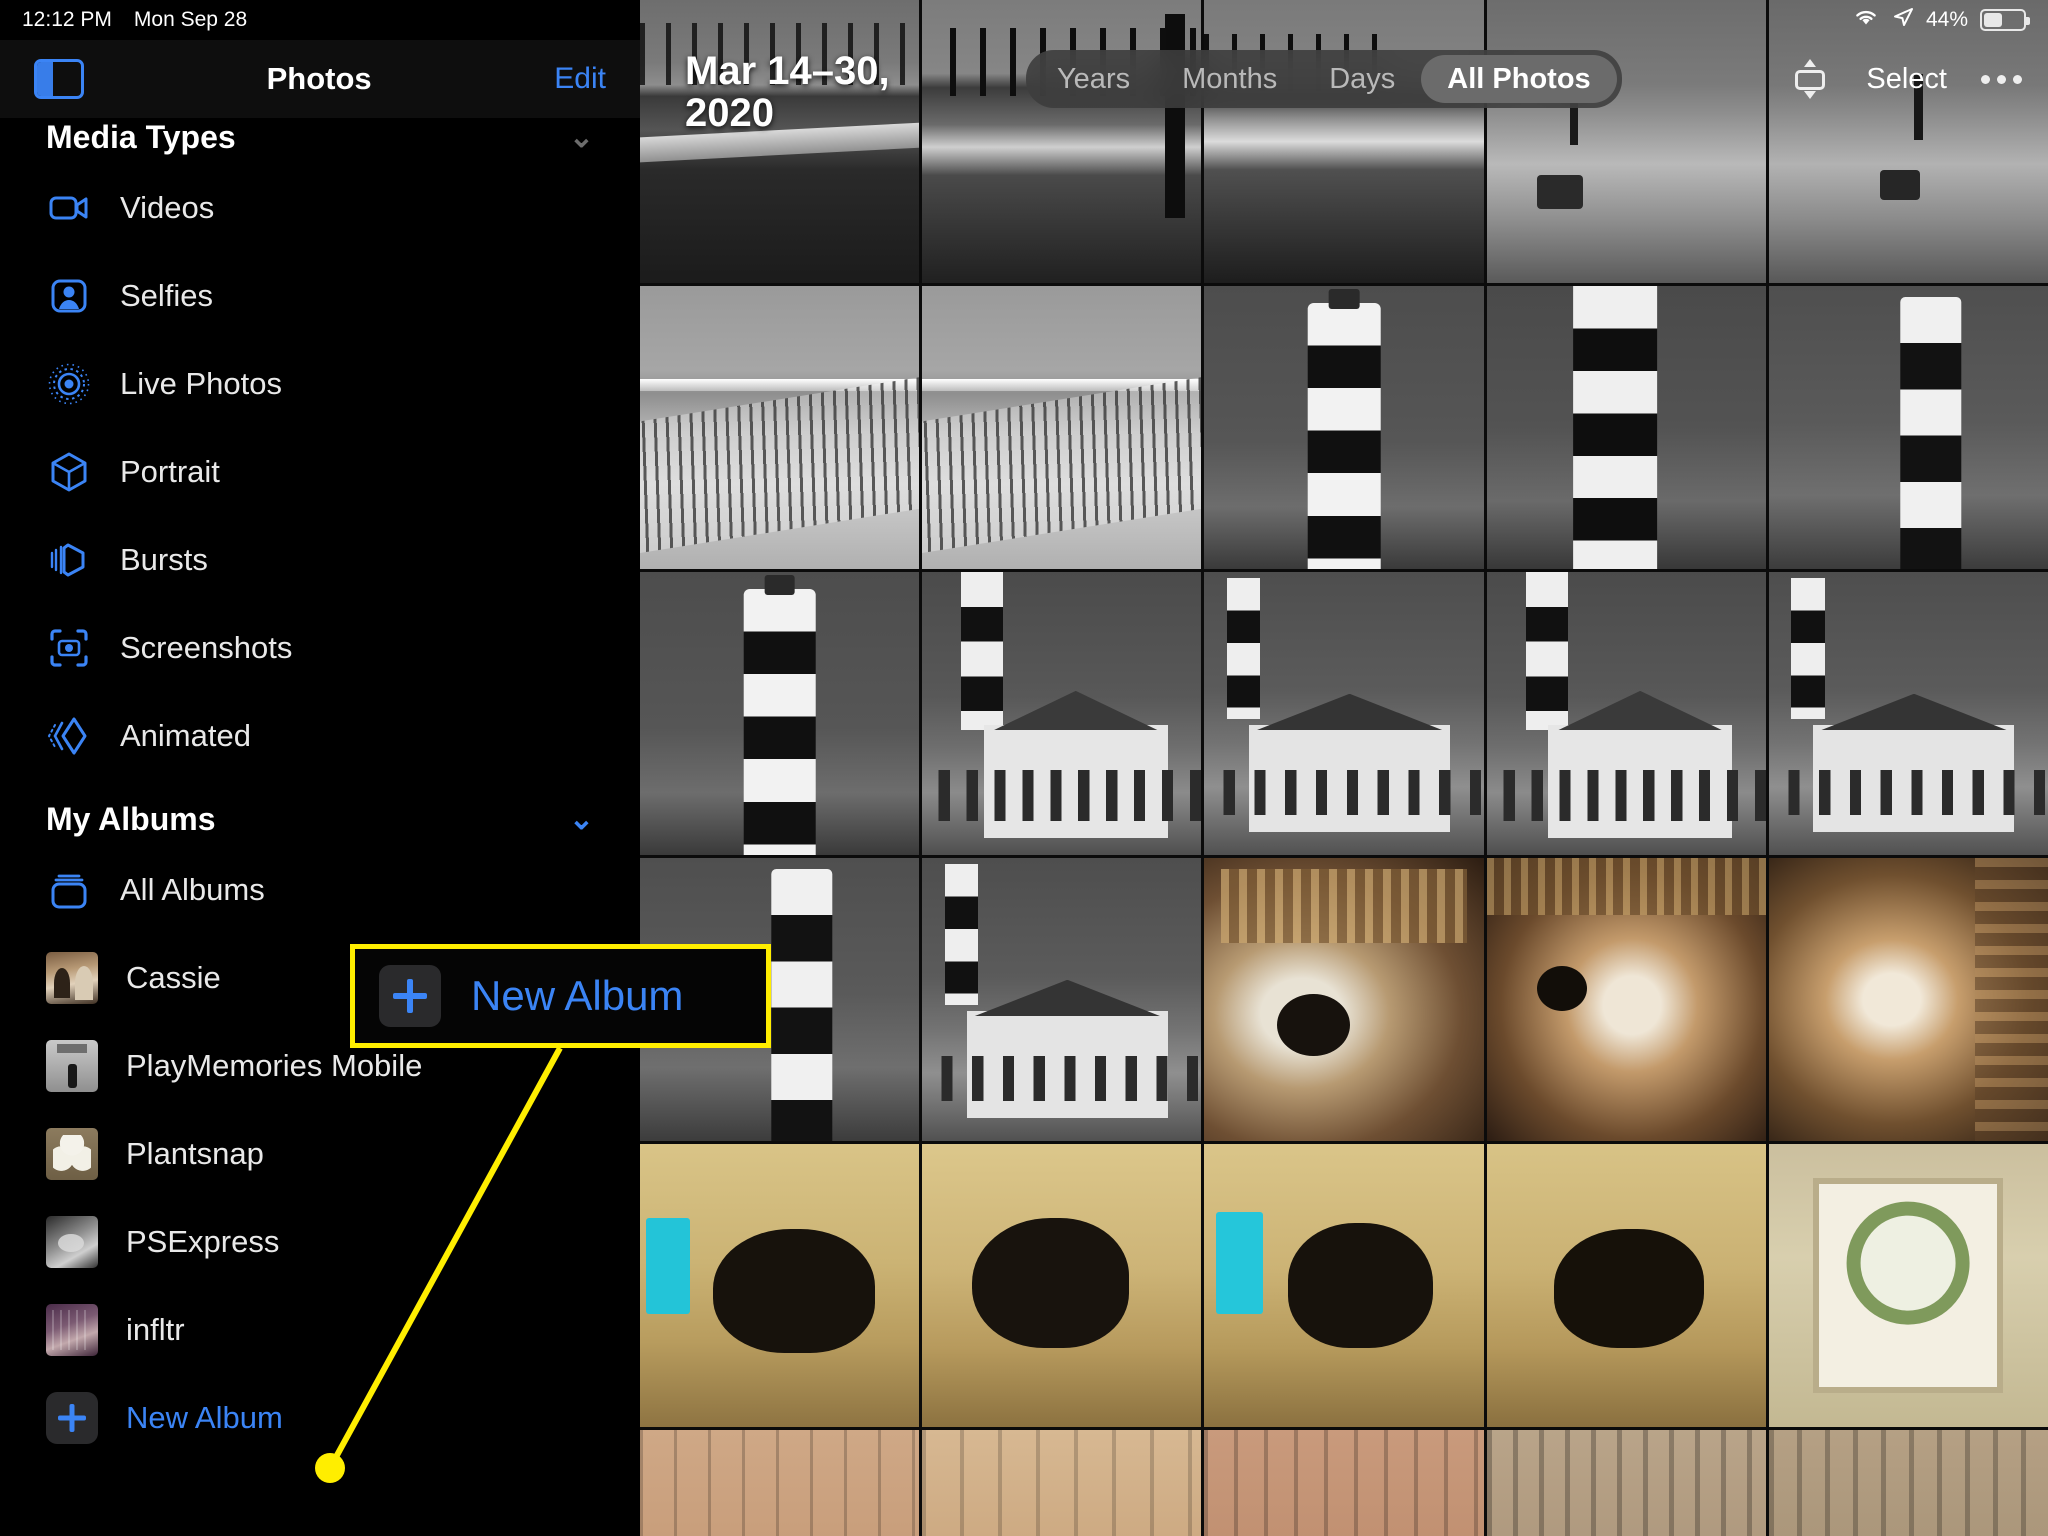  Describe the element at coordinates (2005, 20) in the screenshot. I see `battery-icon` at that location.